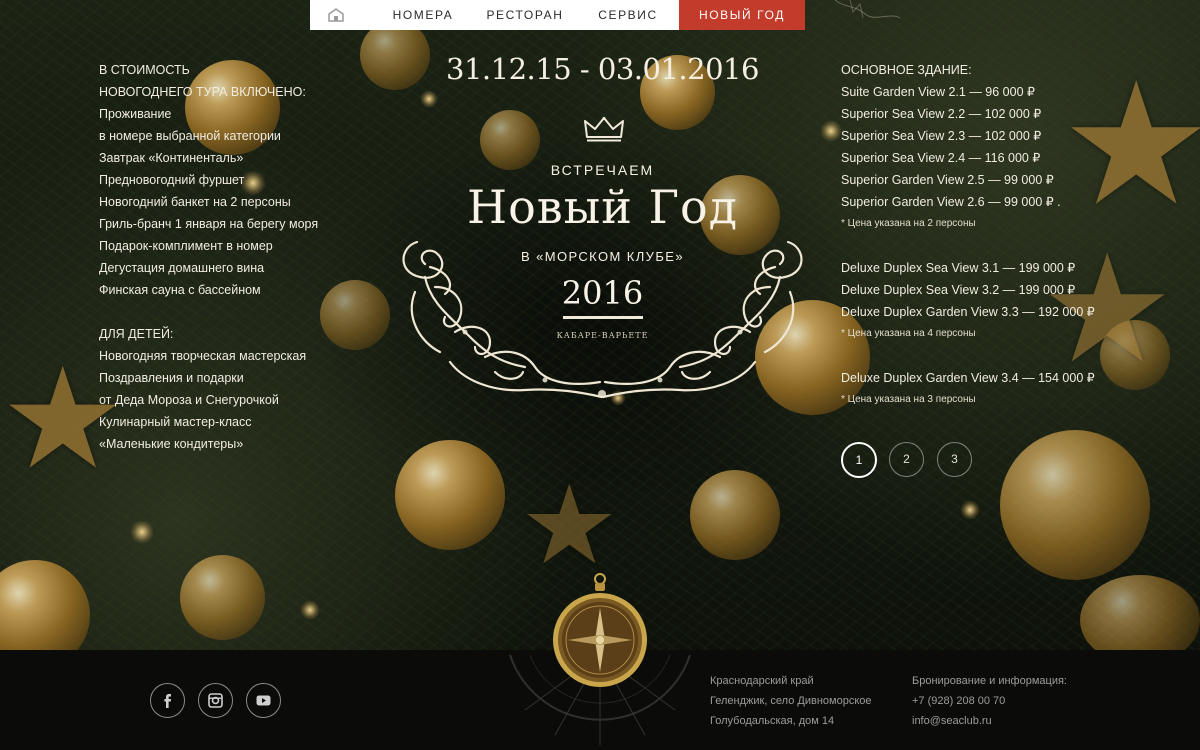 The width and height of the screenshot is (1200, 750). I want to click on compass-icon, so click(600, 630).